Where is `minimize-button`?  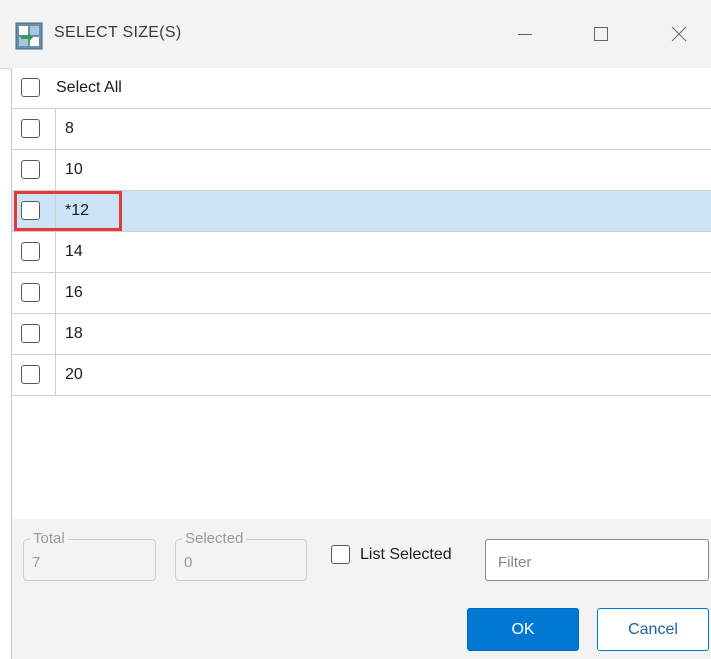 minimize-button is located at coordinates (525, 34).